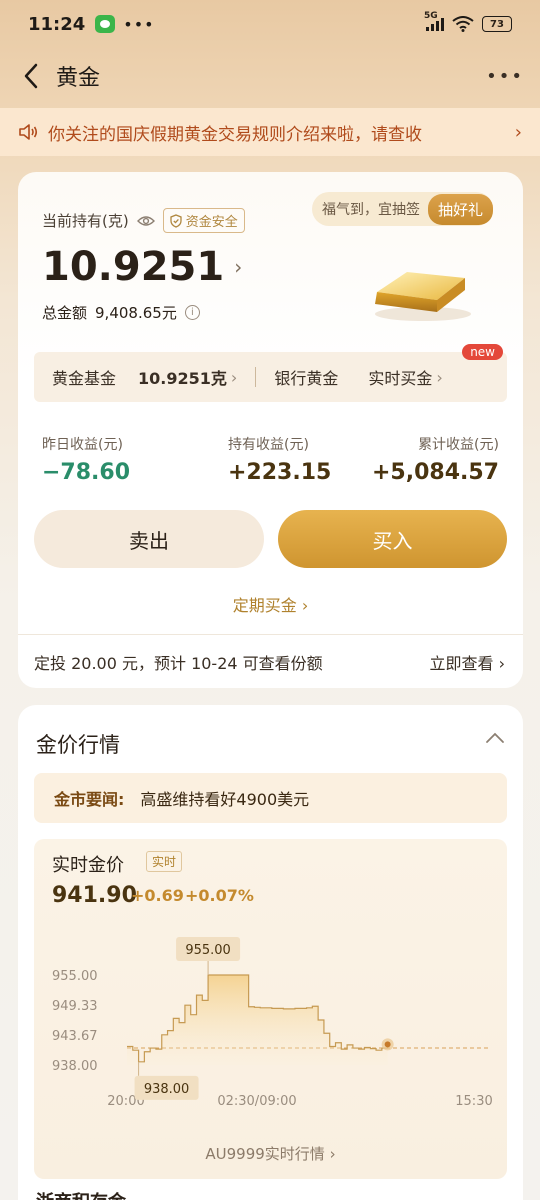 The image size is (540, 1200). I want to click on regular-buy-link: 定期买金 ›, so click(270, 604).